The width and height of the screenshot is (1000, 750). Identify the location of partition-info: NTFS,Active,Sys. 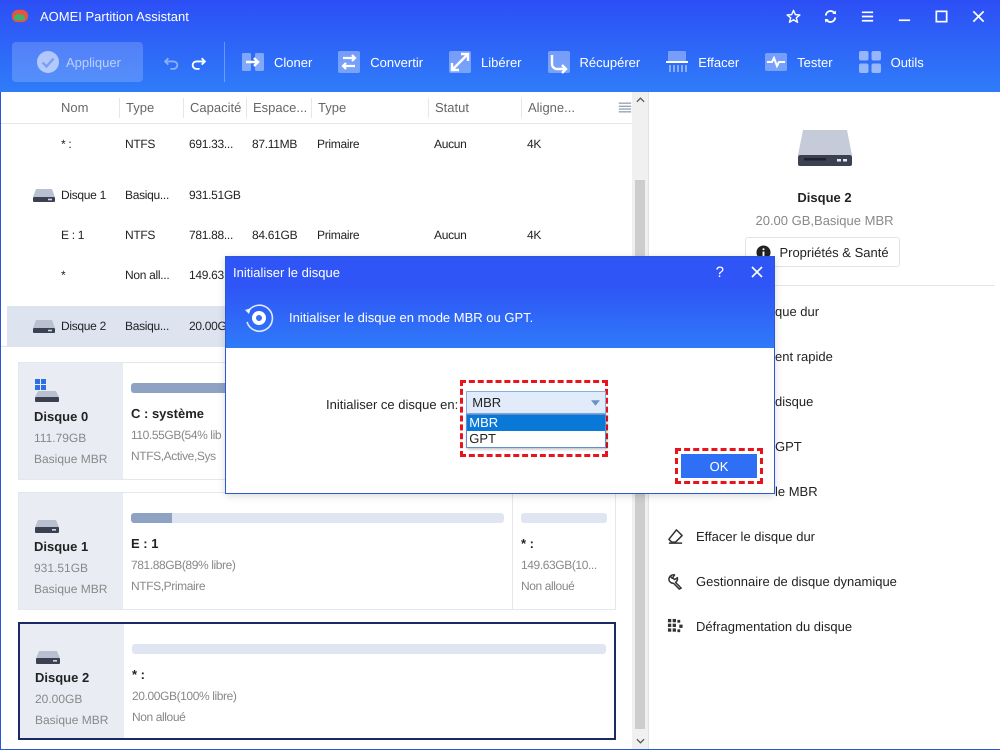
(173, 456).